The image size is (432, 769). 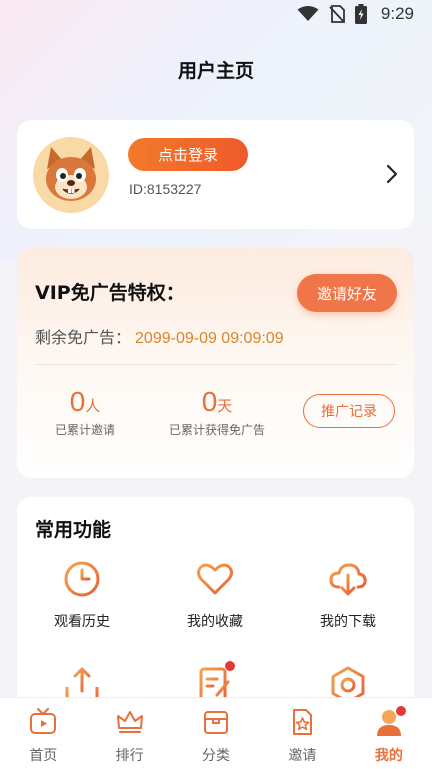 I want to click on functions-title: 常用功能, so click(x=73, y=530).